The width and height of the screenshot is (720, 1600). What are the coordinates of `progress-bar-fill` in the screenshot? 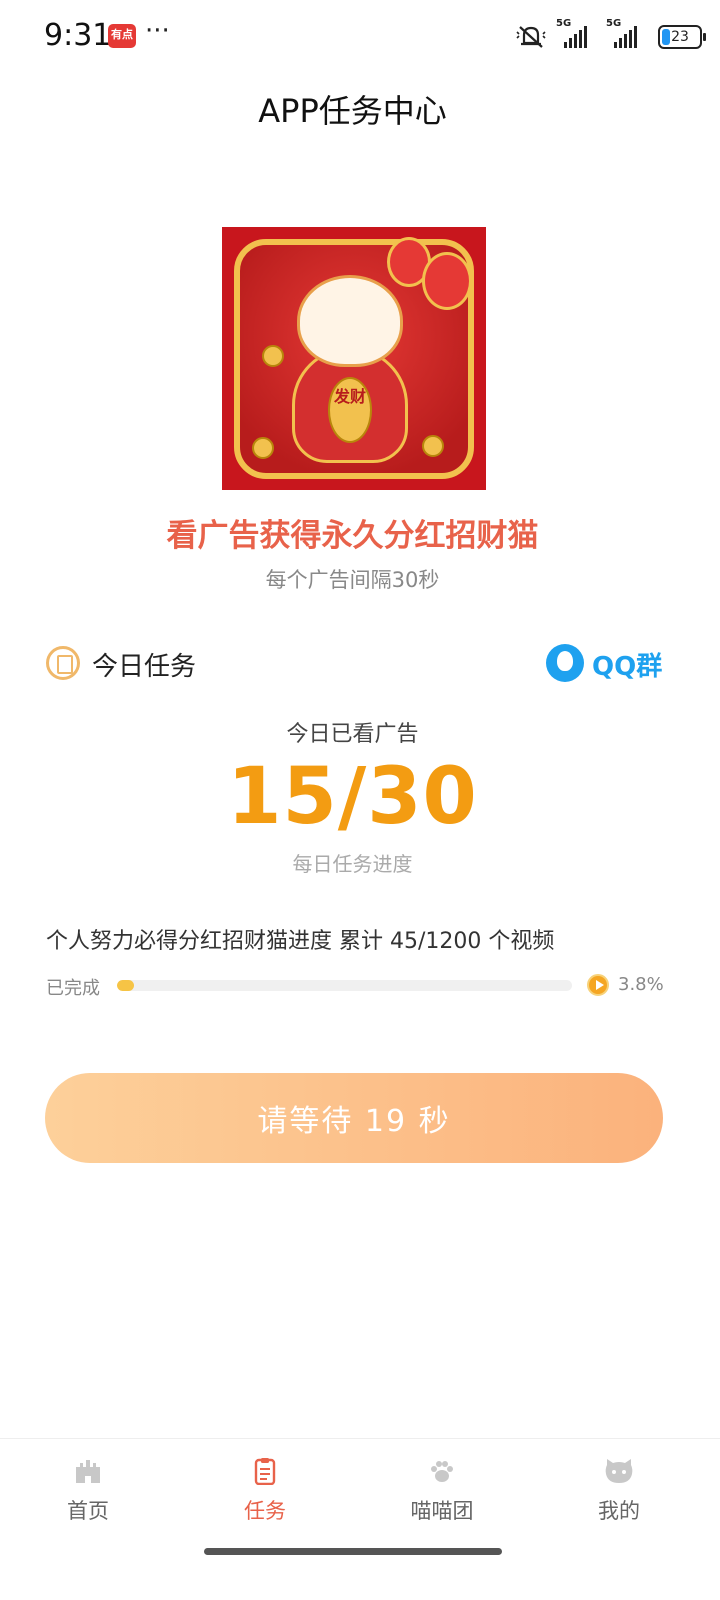 It's located at (126, 985).